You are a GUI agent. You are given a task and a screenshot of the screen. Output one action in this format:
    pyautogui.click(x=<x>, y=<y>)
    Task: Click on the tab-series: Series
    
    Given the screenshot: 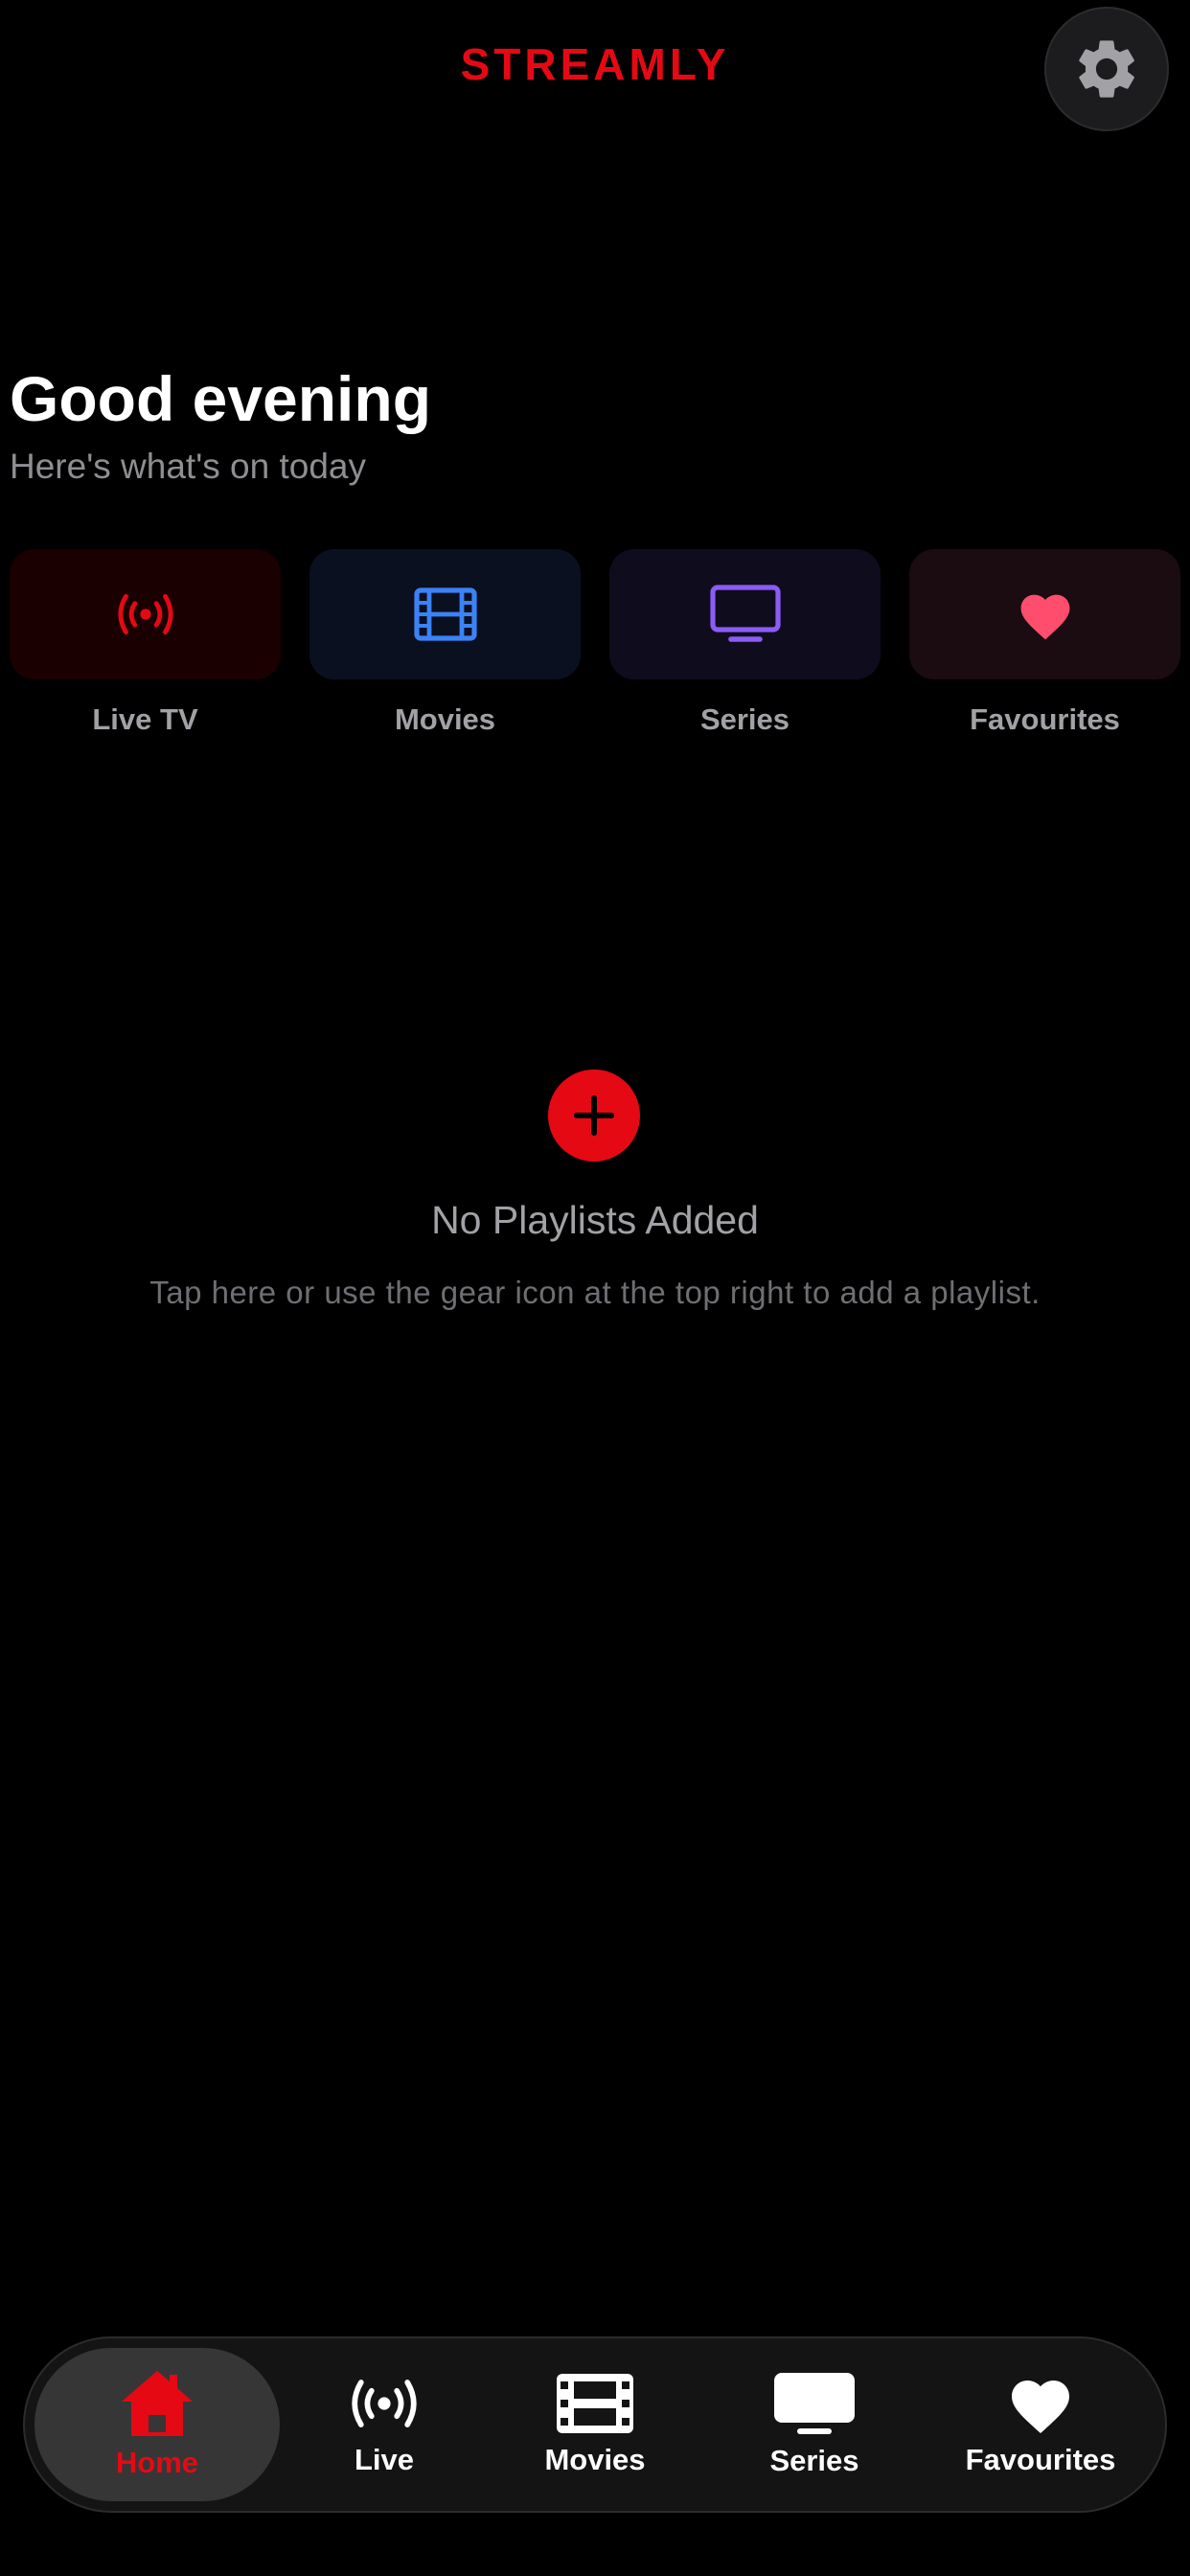 What is the action you would take?
    pyautogui.click(x=814, y=2424)
    